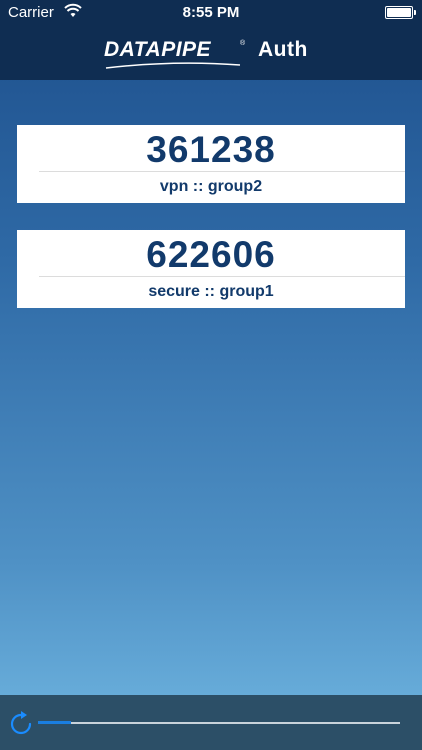 The width and height of the screenshot is (422, 750). I want to click on token-card: 361238 vpn :: group2, so click(211, 164).